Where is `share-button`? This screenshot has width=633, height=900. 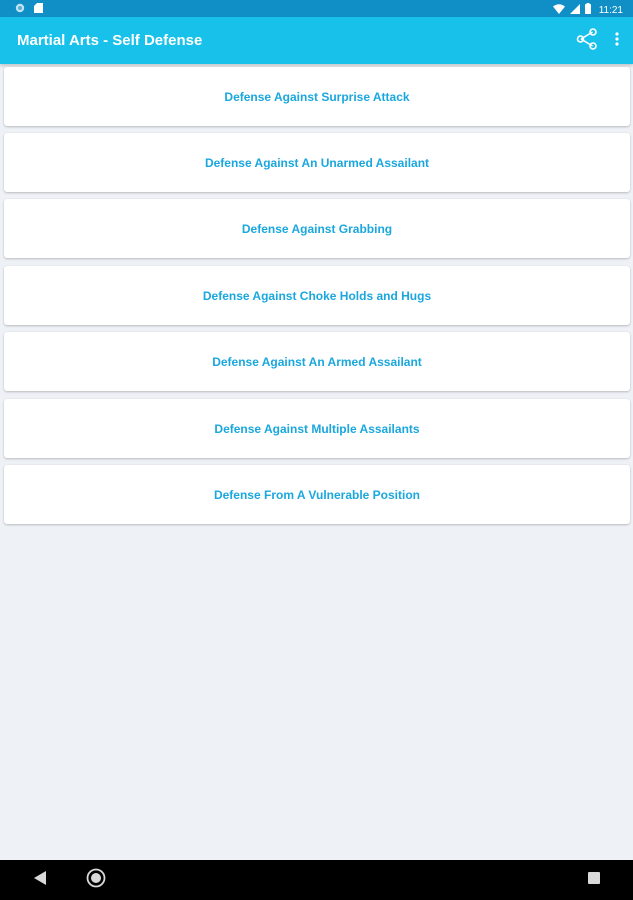
share-button is located at coordinates (587, 41).